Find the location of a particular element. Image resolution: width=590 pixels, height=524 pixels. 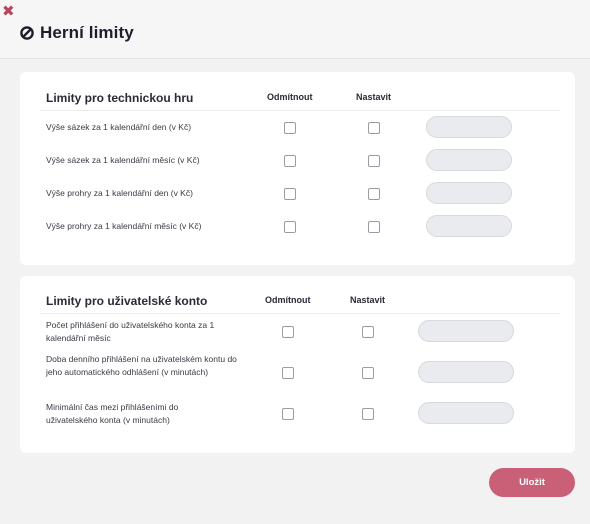

limit-label: Výše prohry za 1 kalendářní den (v Kč) is located at coordinates (119, 193).